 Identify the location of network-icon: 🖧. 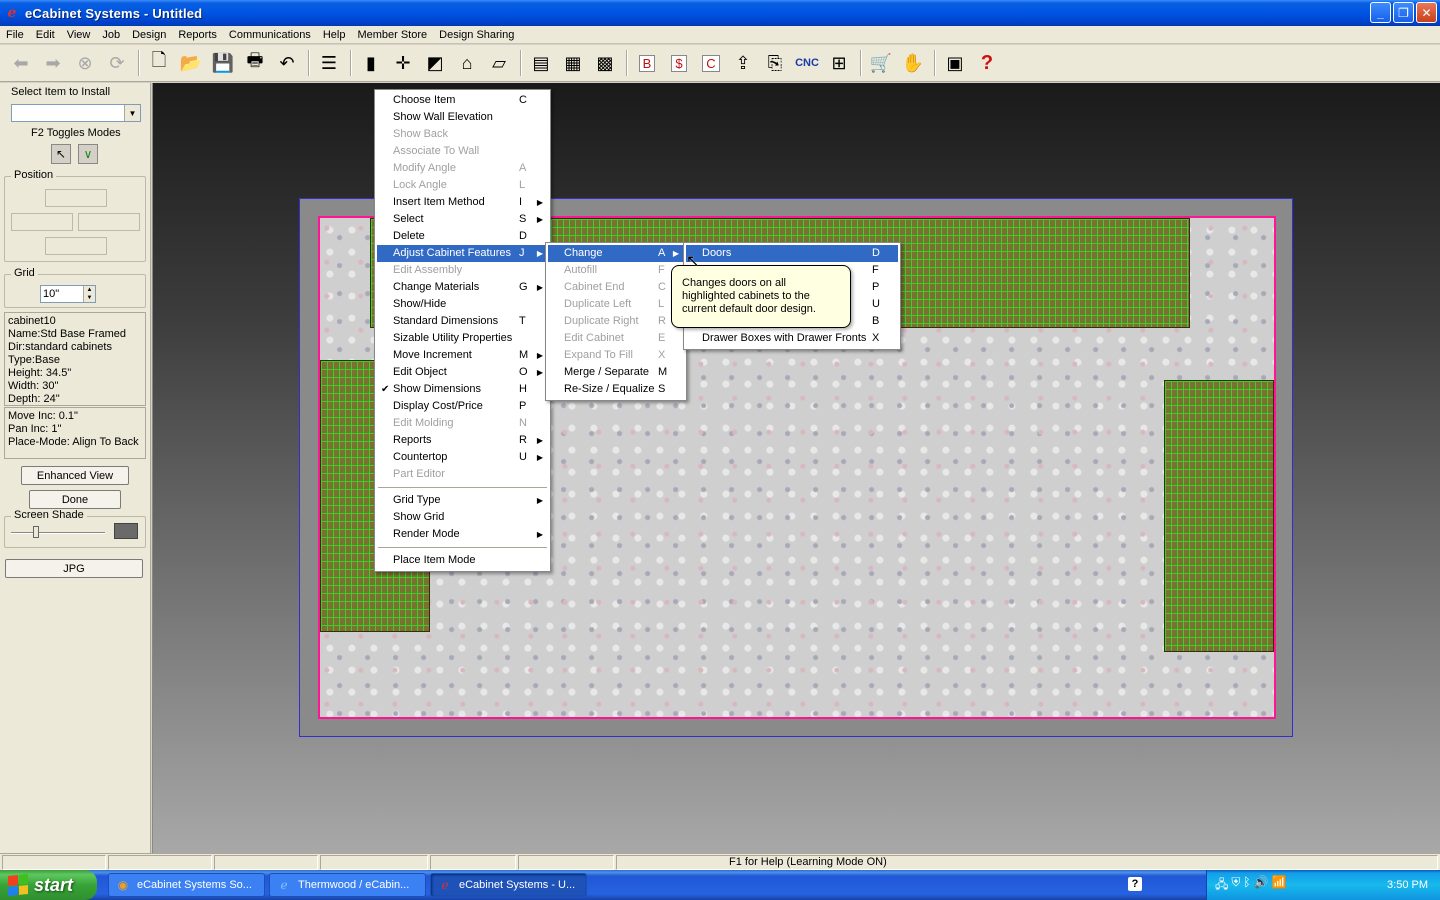
(1221, 885).